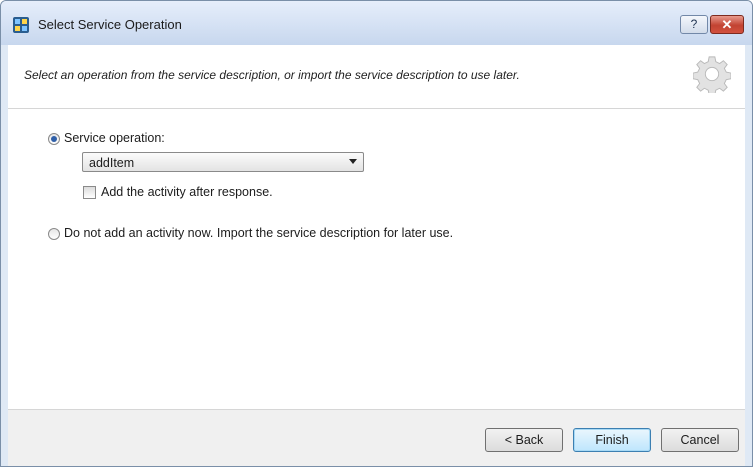 The image size is (753, 467). Describe the element at coordinates (54, 139) in the screenshot. I see `service-operation-radio` at that location.